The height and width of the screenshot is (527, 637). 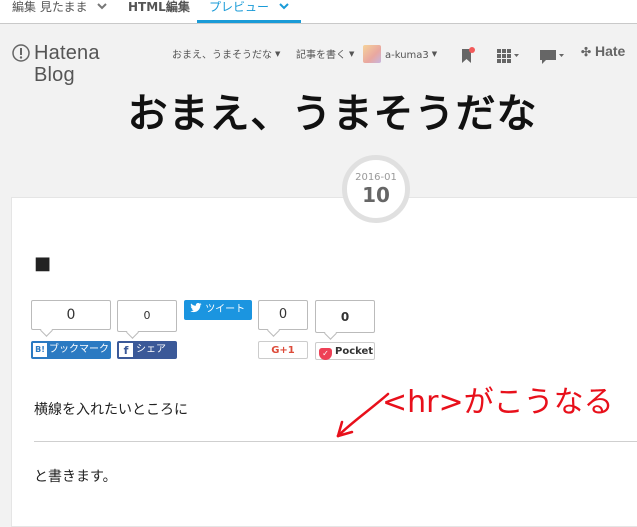 What do you see at coordinates (363, 415) in the screenshot?
I see `annotation-arrow-icon` at bounding box center [363, 415].